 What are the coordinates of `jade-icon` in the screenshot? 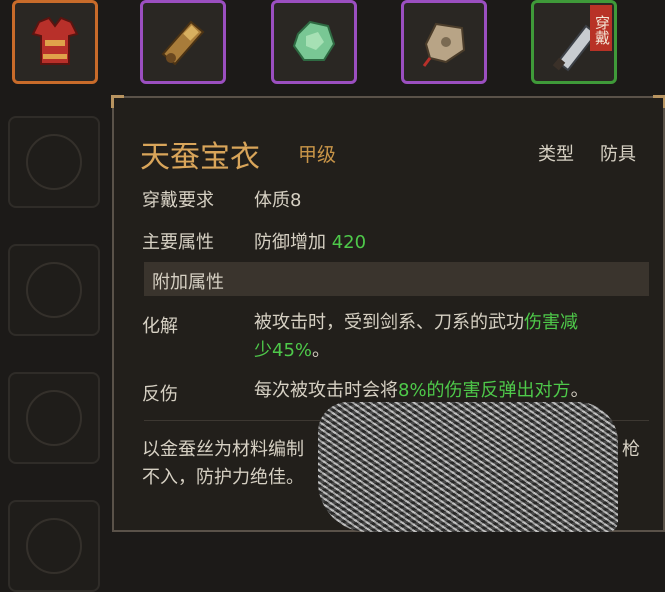 It's located at (314, 40).